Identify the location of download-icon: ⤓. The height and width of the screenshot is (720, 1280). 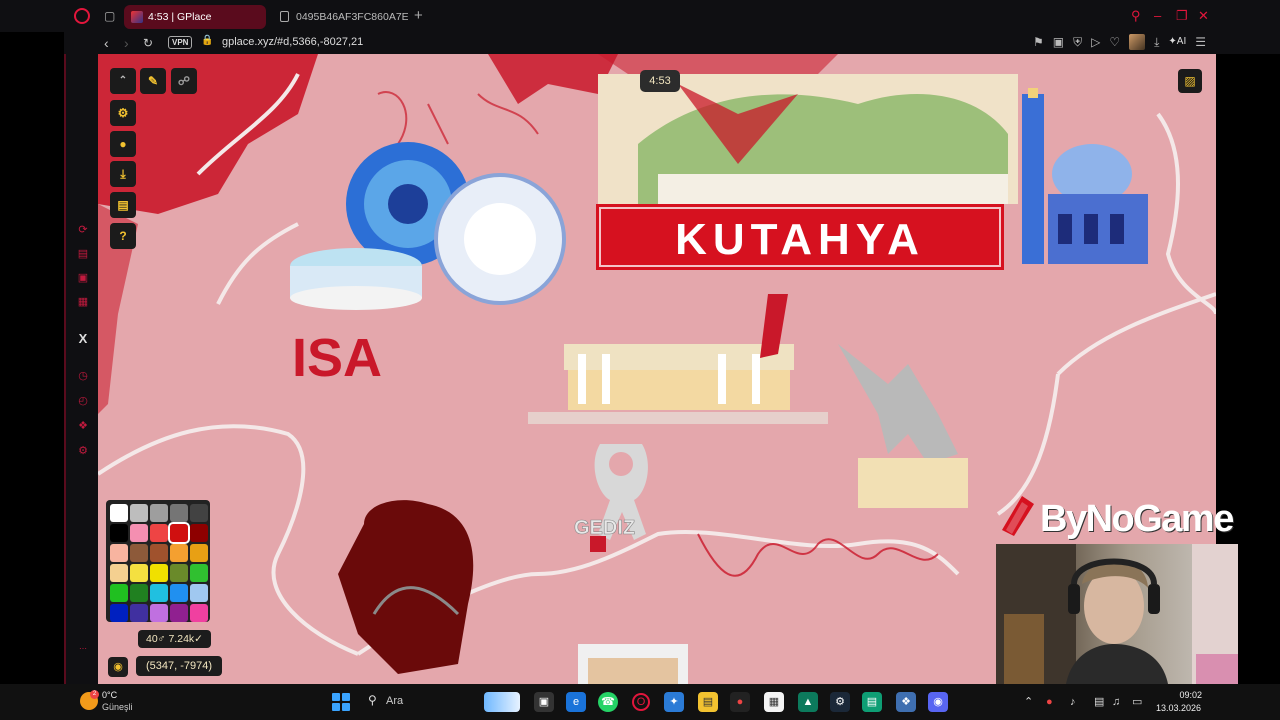
(1156, 42).